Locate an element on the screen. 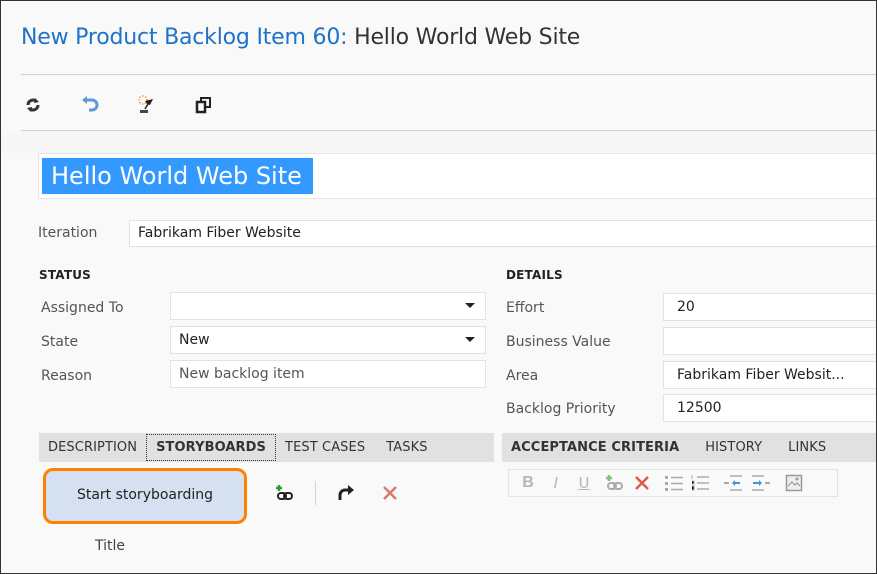 The height and width of the screenshot is (574, 877). state-dropdown: New is located at coordinates (328, 340).